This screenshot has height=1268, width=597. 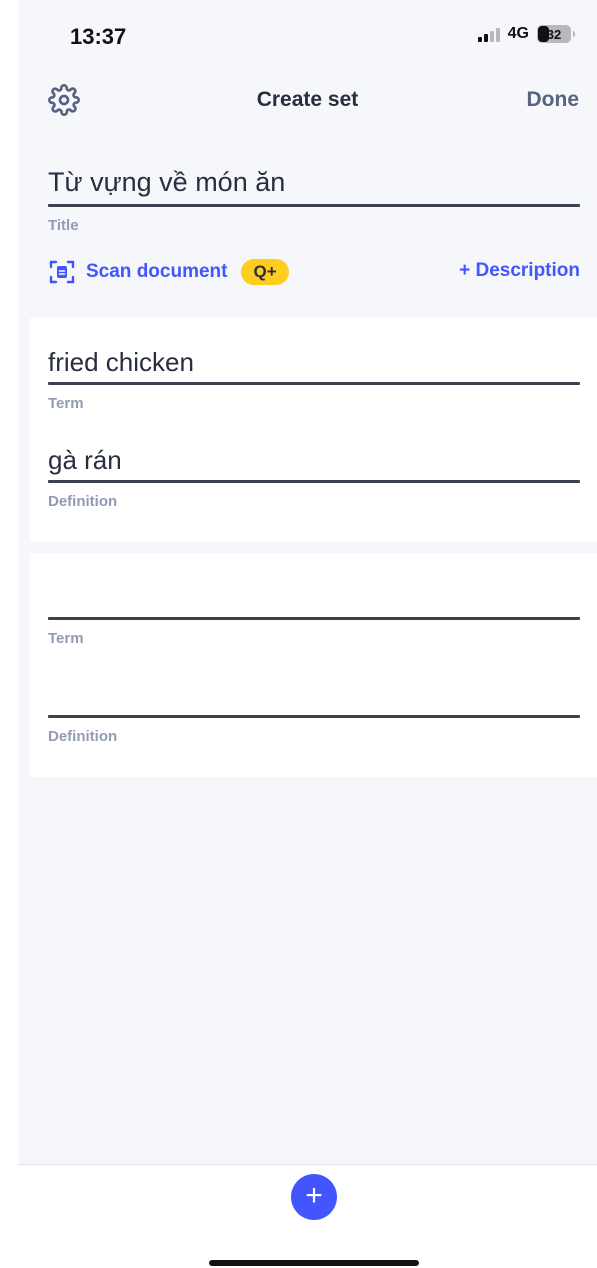 What do you see at coordinates (314, 1263) in the screenshot?
I see `home-indicator` at bounding box center [314, 1263].